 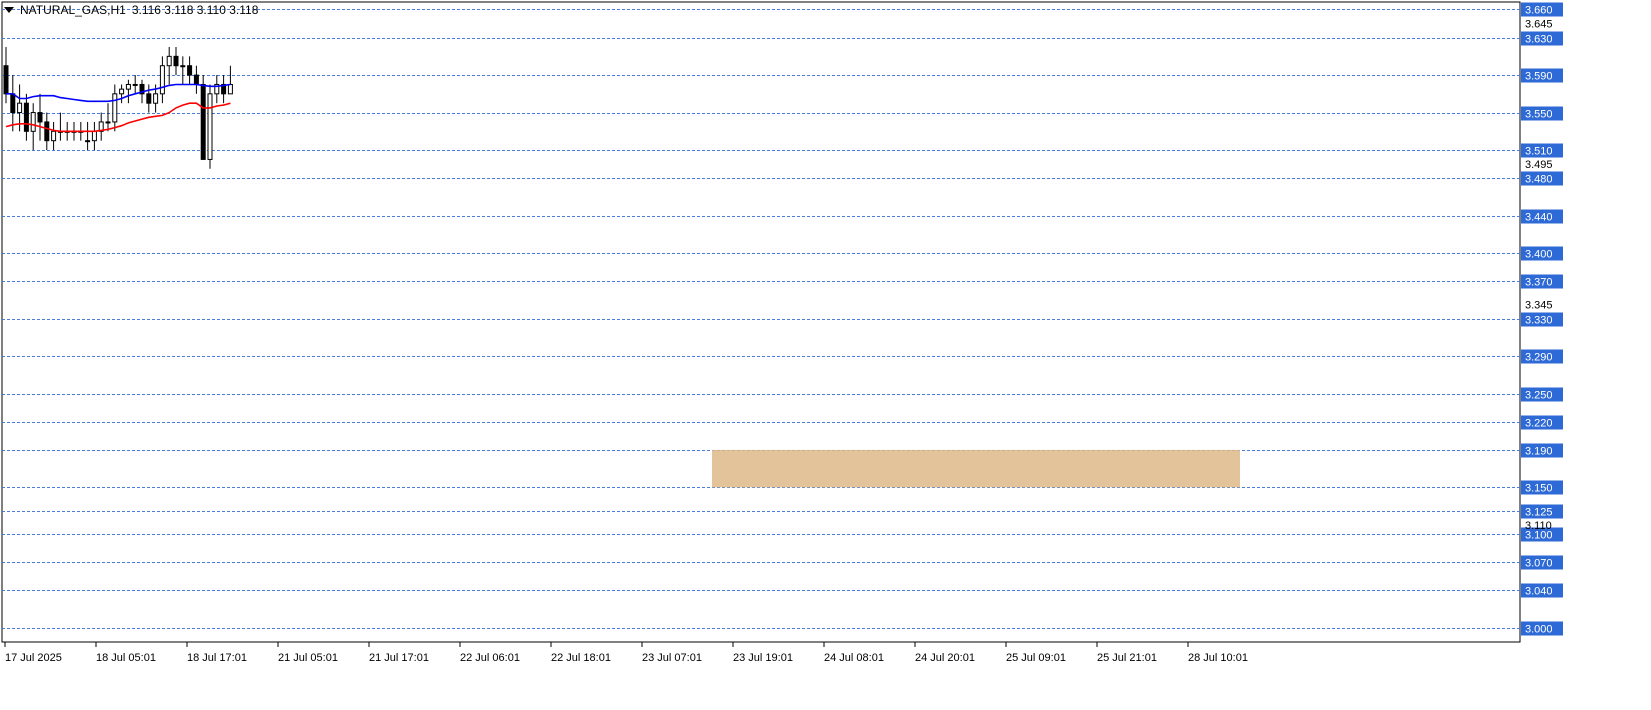 What do you see at coordinates (1539, 321) in the screenshot?
I see `price-level-label: 3.330` at bounding box center [1539, 321].